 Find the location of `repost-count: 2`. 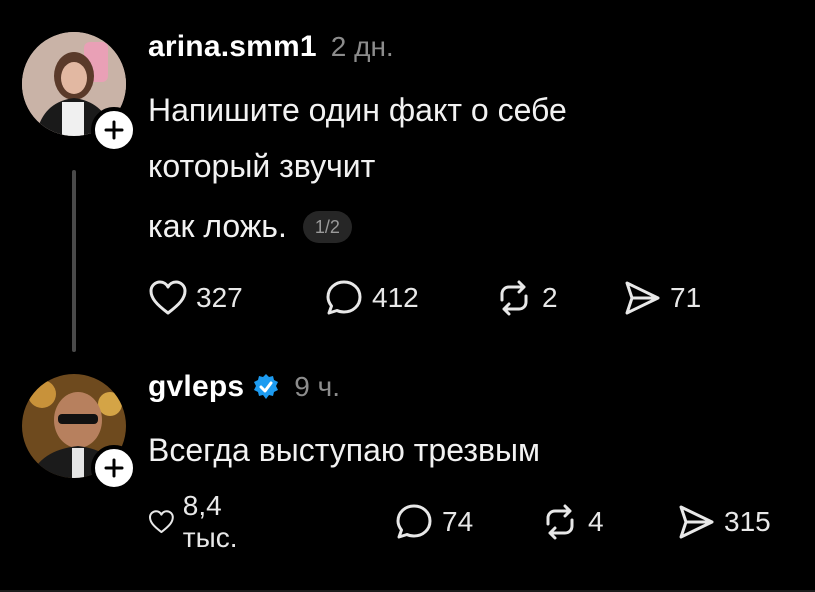

repost-count: 2 is located at coordinates (550, 297).